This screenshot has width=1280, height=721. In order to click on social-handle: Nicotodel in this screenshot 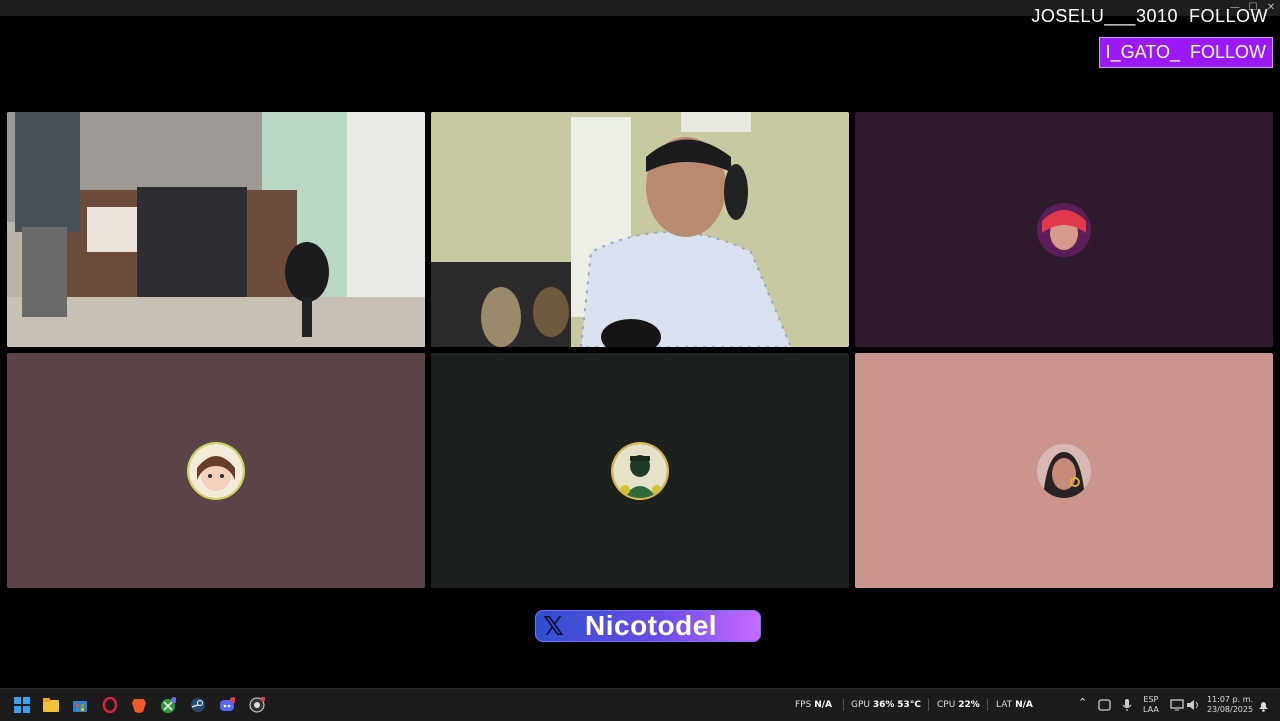, I will do `click(651, 625)`.